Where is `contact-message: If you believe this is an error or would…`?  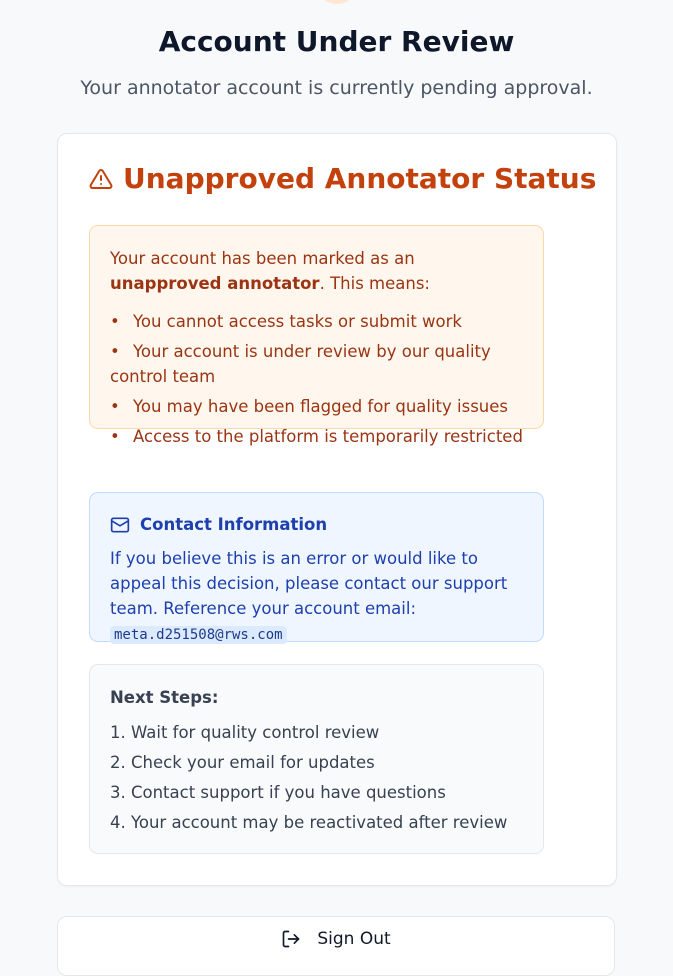 contact-message: If you believe this is an error or would… is located at coordinates (309, 583).